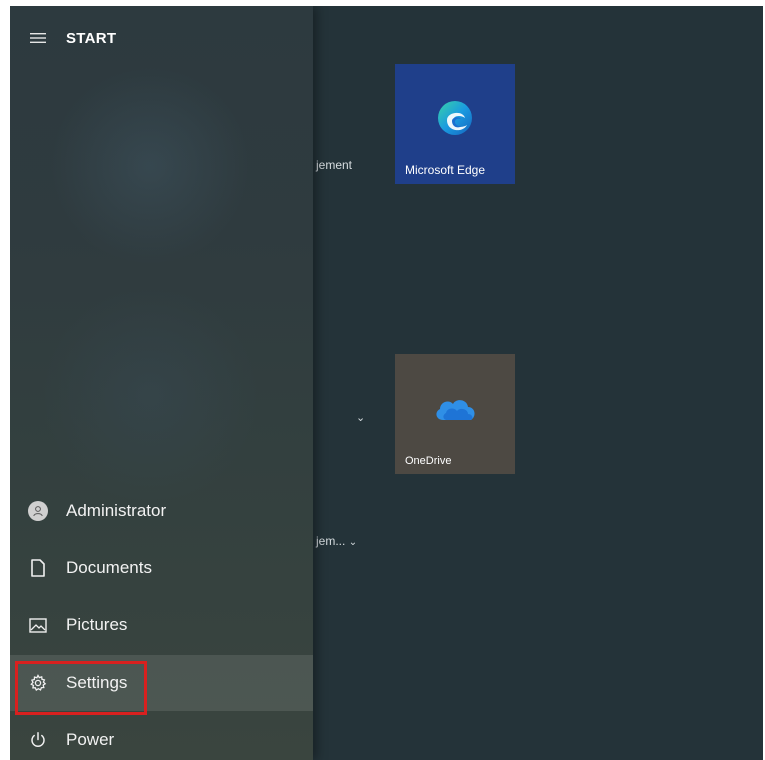 This screenshot has height=760, width=765. I want to click on nav-item-label: Administrator, so click(116, 510).